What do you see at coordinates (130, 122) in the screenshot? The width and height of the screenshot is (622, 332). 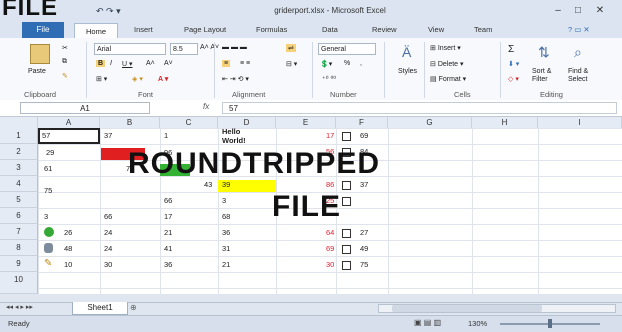 I see `column-header: B` at bounding box center [130, 122].